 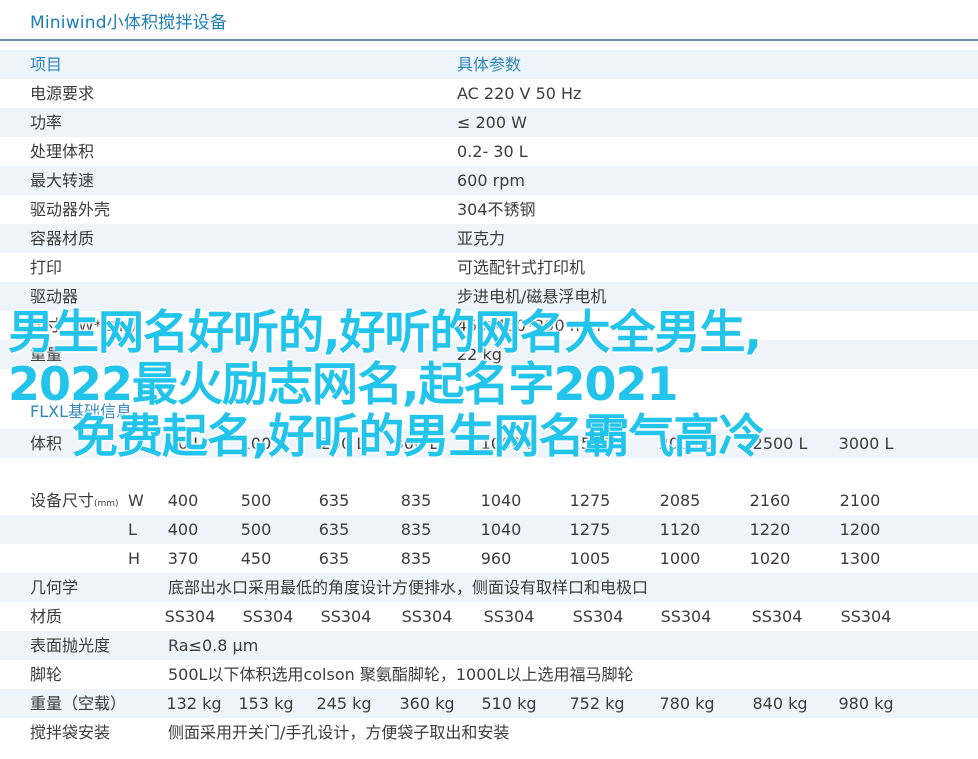 What do you see at coordinates (492, 122) in the screenshot?
I see `spec-value: ≤ 200 W` at bounding box center [492, 122].